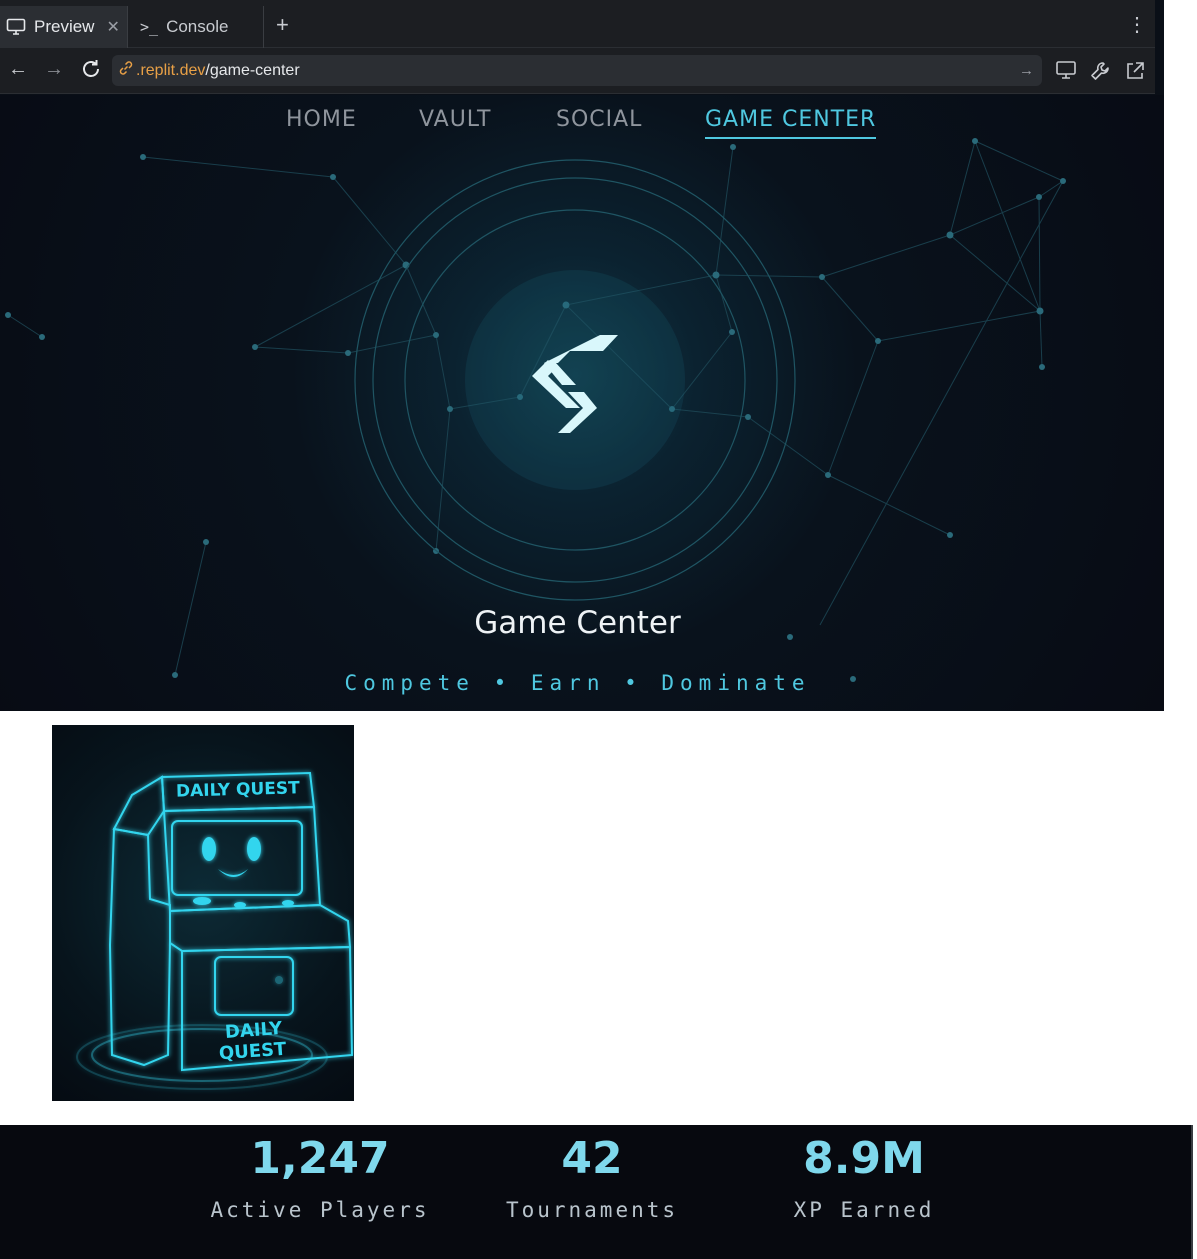 The height and width of the screenshot is (1259, 1197). I want to click on hero-tagline: Compete • Earn • Dominate, so click(577, 683).